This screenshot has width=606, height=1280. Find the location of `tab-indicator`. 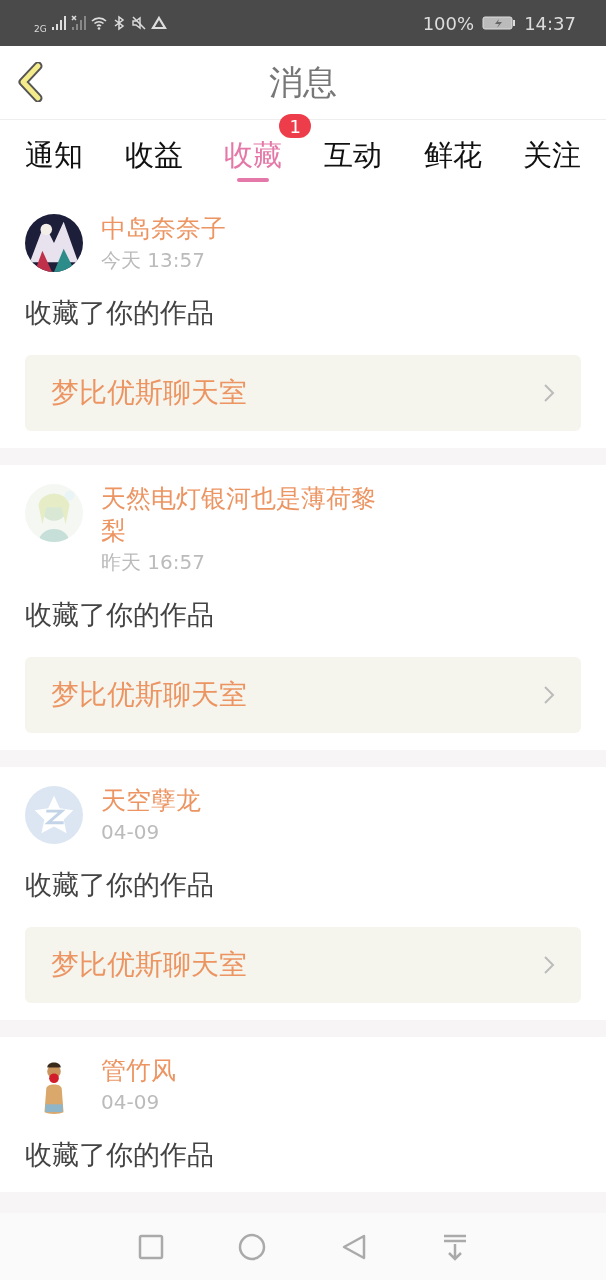

tab-indicator is located at coordinates (253, 180).